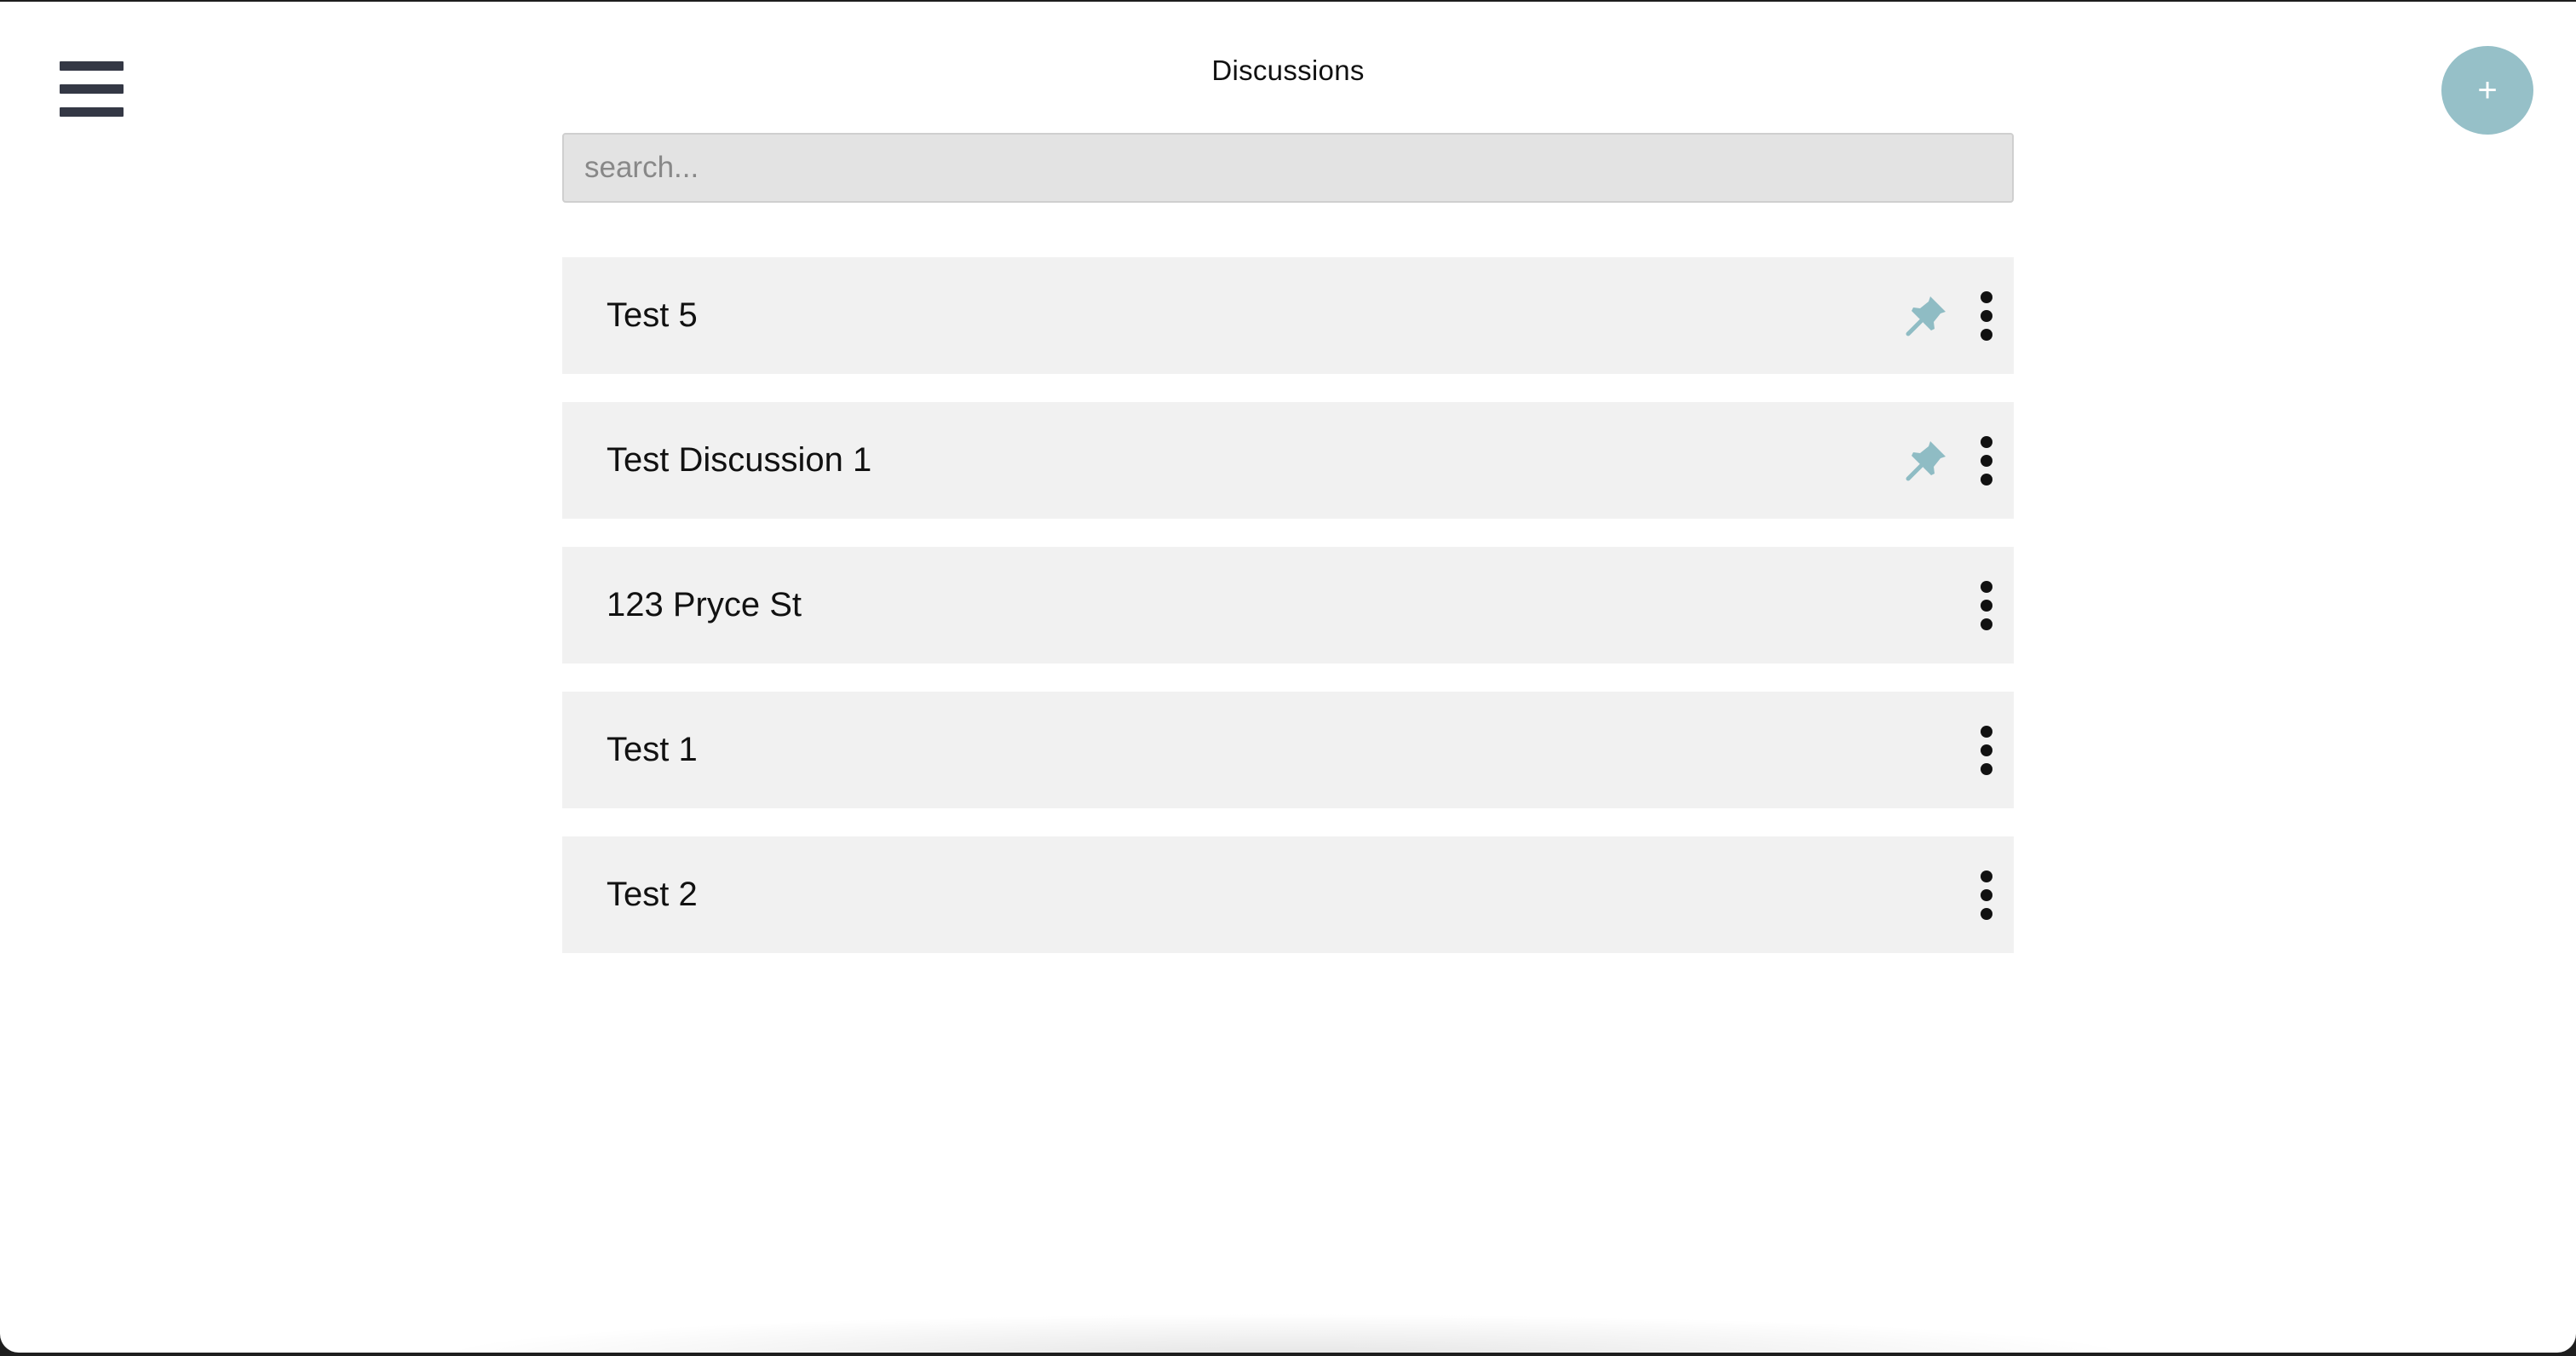 The height and width of the screenshot is (1356, 2576). I want to click on list-item: Test 5, so click(1288, 315).